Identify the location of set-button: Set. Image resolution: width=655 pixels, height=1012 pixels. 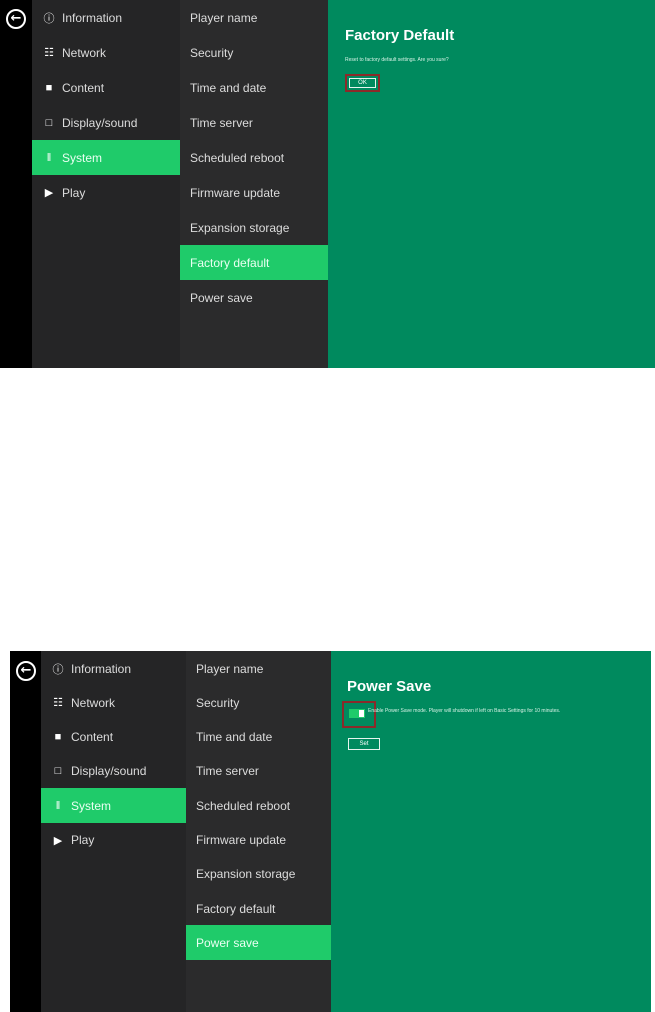
(364, 744).